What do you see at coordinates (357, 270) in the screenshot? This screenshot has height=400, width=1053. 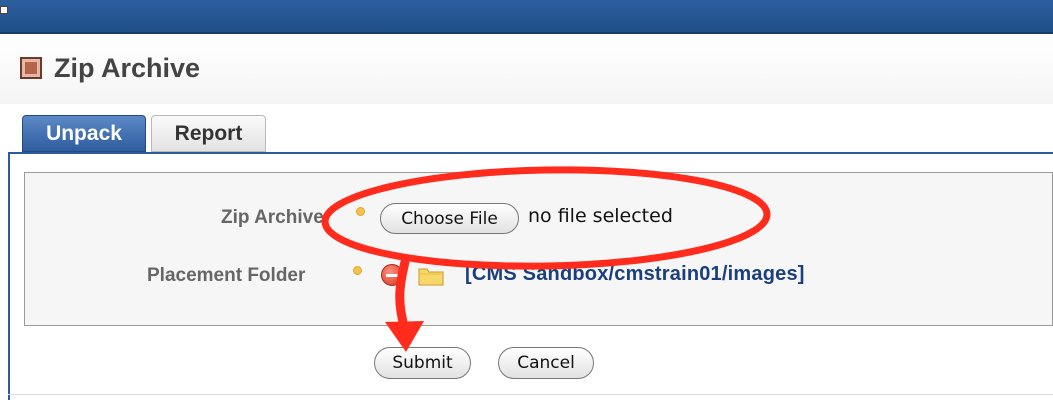 I see `required-marker-folder` at bounding box center [357, 270].